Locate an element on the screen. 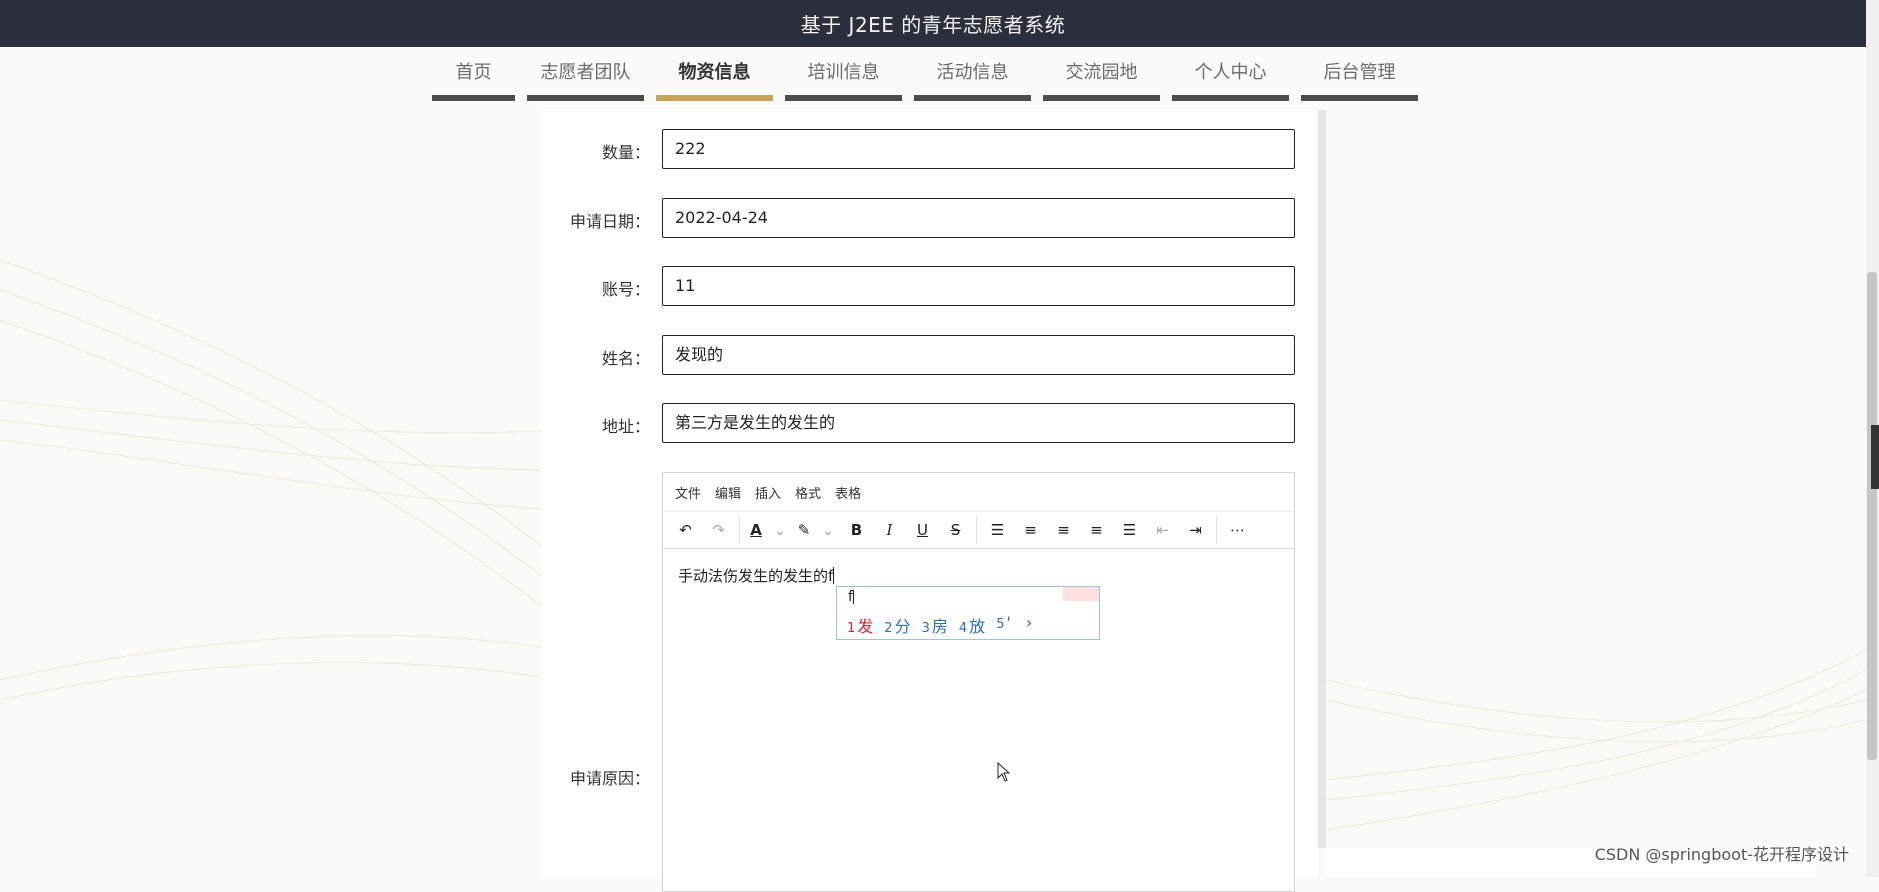  nav-item-activities: 活动信息 is located at coordinates (972, 74).